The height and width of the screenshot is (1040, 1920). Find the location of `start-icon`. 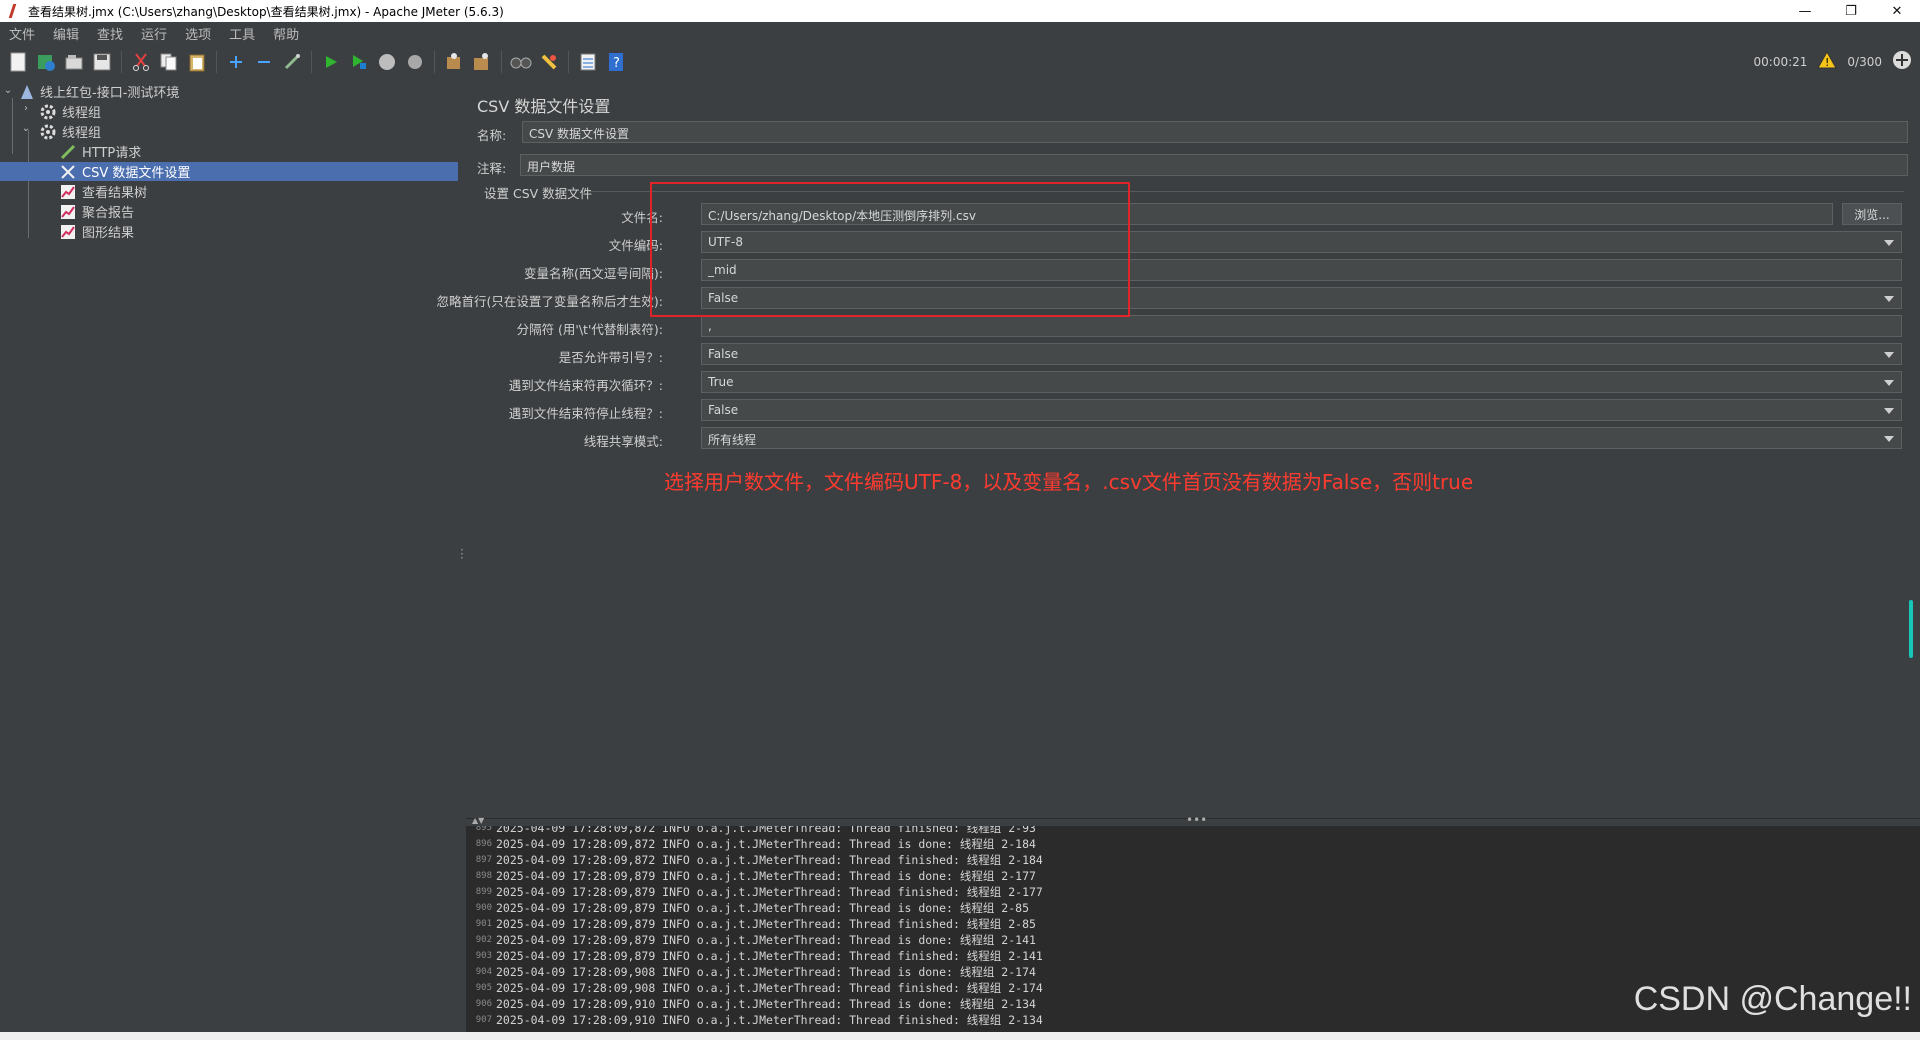

start-icon is located at coordinates (331, 62).